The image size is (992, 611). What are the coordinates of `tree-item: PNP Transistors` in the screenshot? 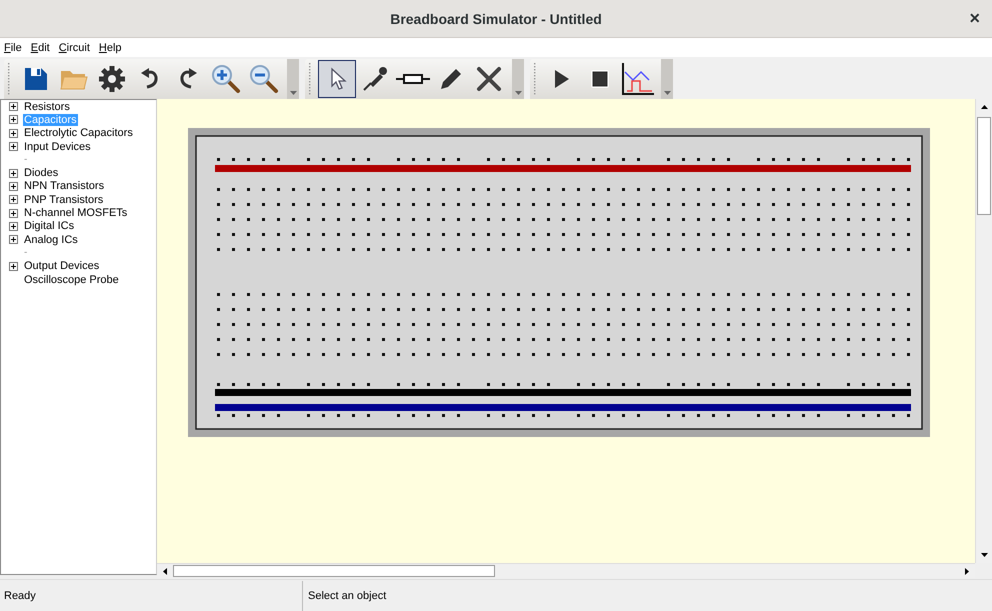 It's located at (63, 200).